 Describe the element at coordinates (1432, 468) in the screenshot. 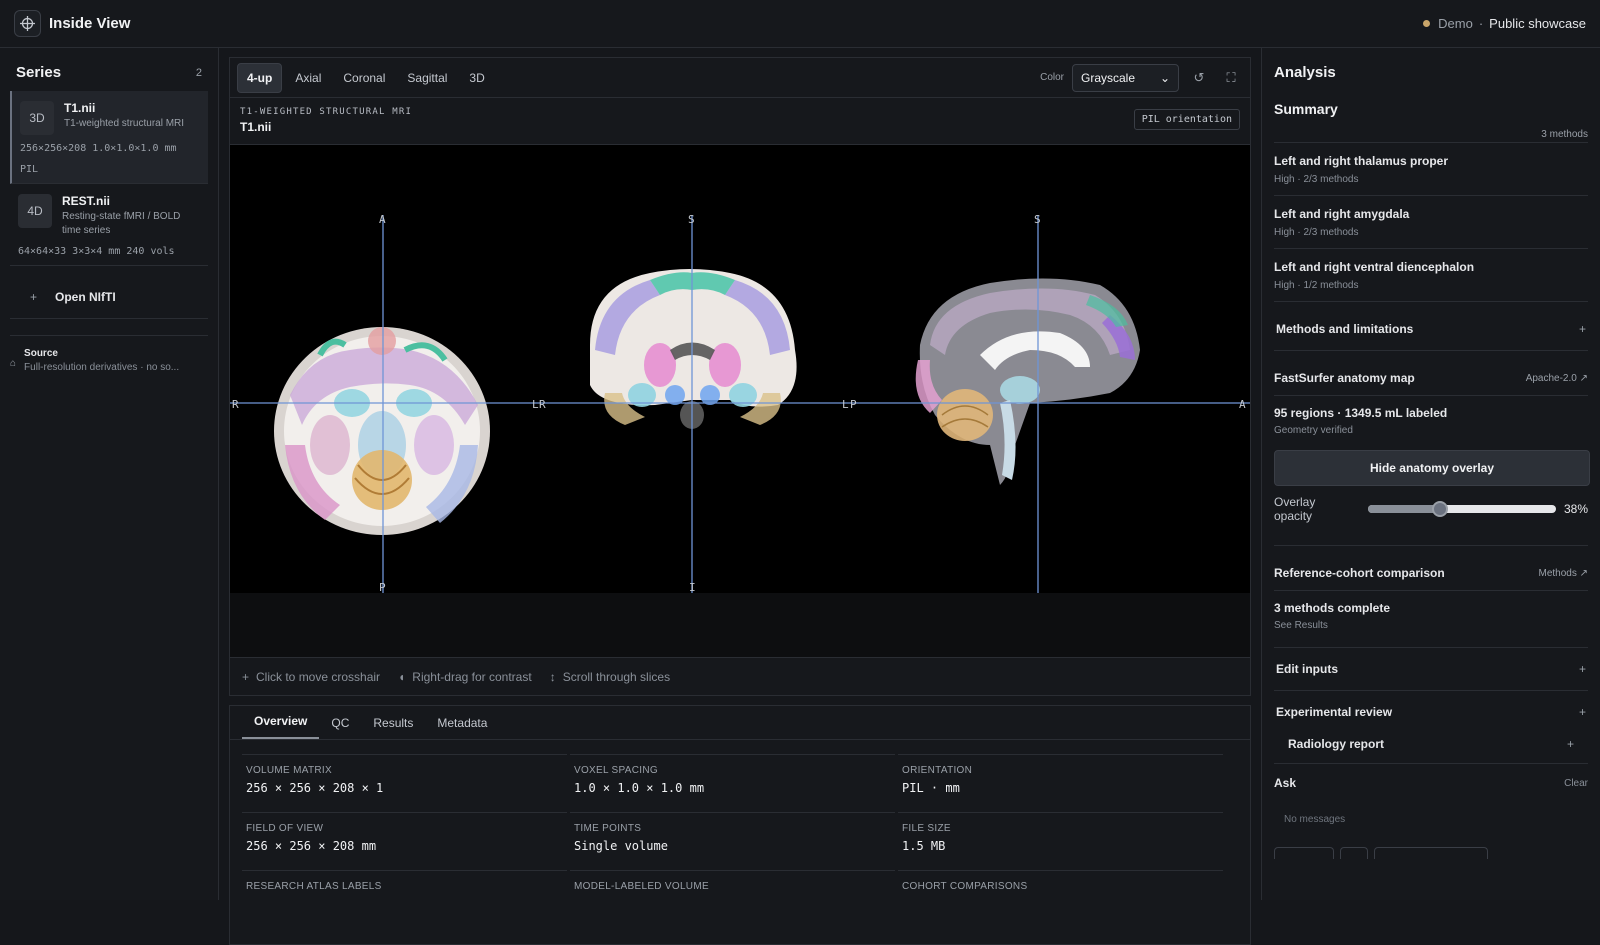

I see `hide-anatomy-overlay-button: Hide anatomy overlay` at that location.